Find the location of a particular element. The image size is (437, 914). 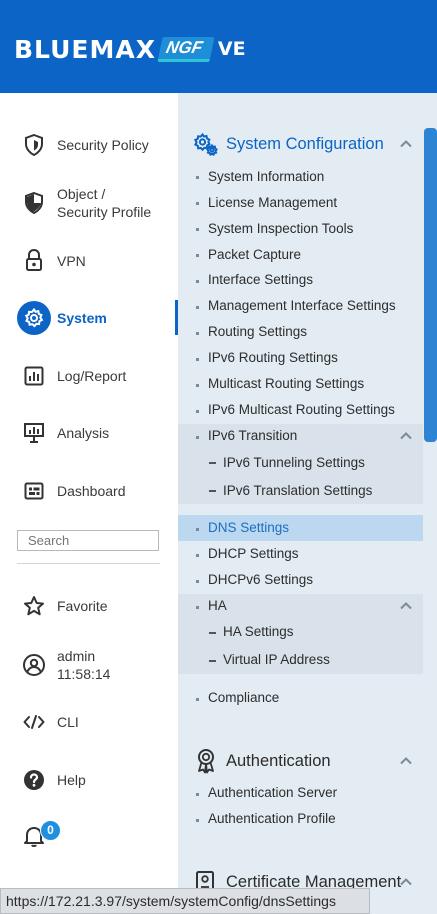

gear-icon is located at coordinates (34, 318).